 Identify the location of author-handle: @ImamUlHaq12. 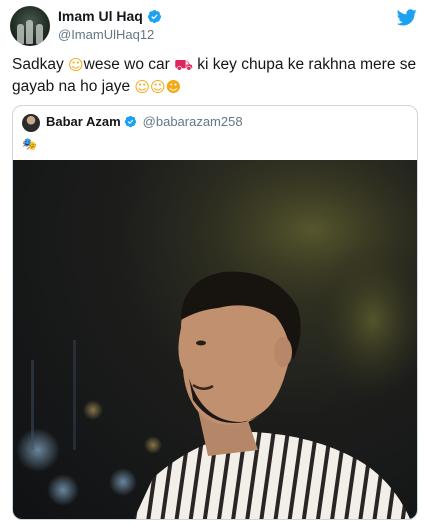
(106, 34).